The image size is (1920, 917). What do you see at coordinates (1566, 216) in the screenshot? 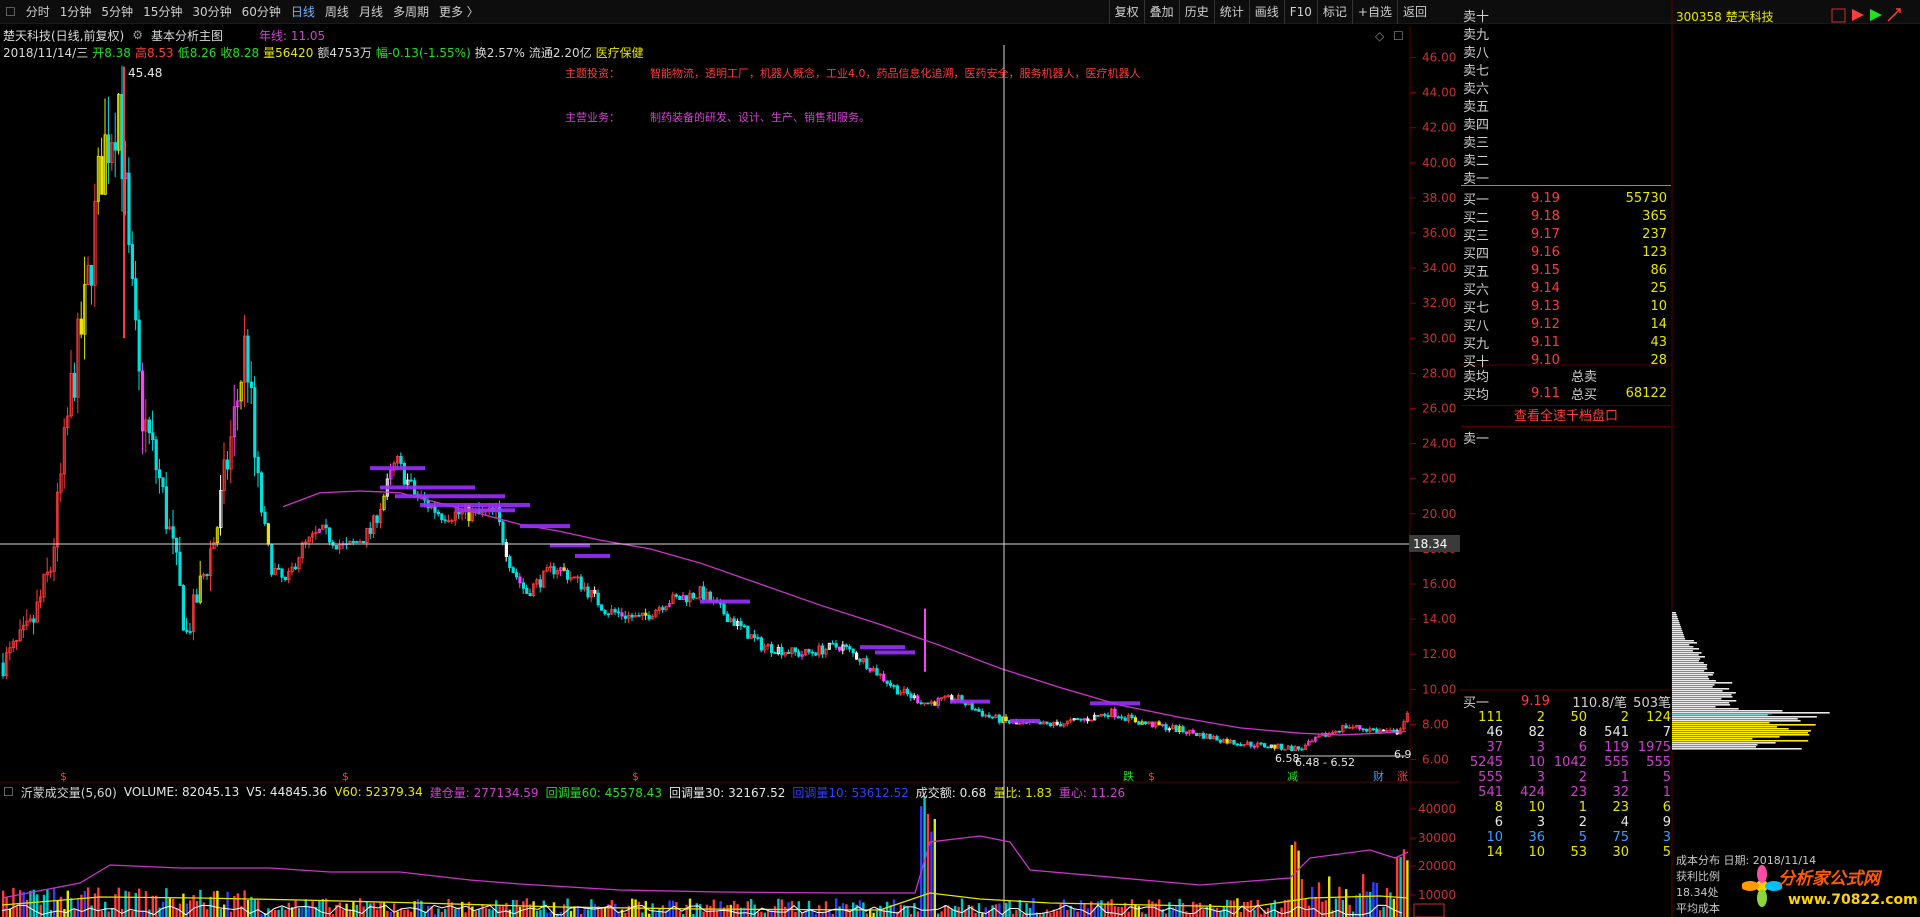
I see `bid-row: 买二 9.18 365` at bounding box center [1566, 216].